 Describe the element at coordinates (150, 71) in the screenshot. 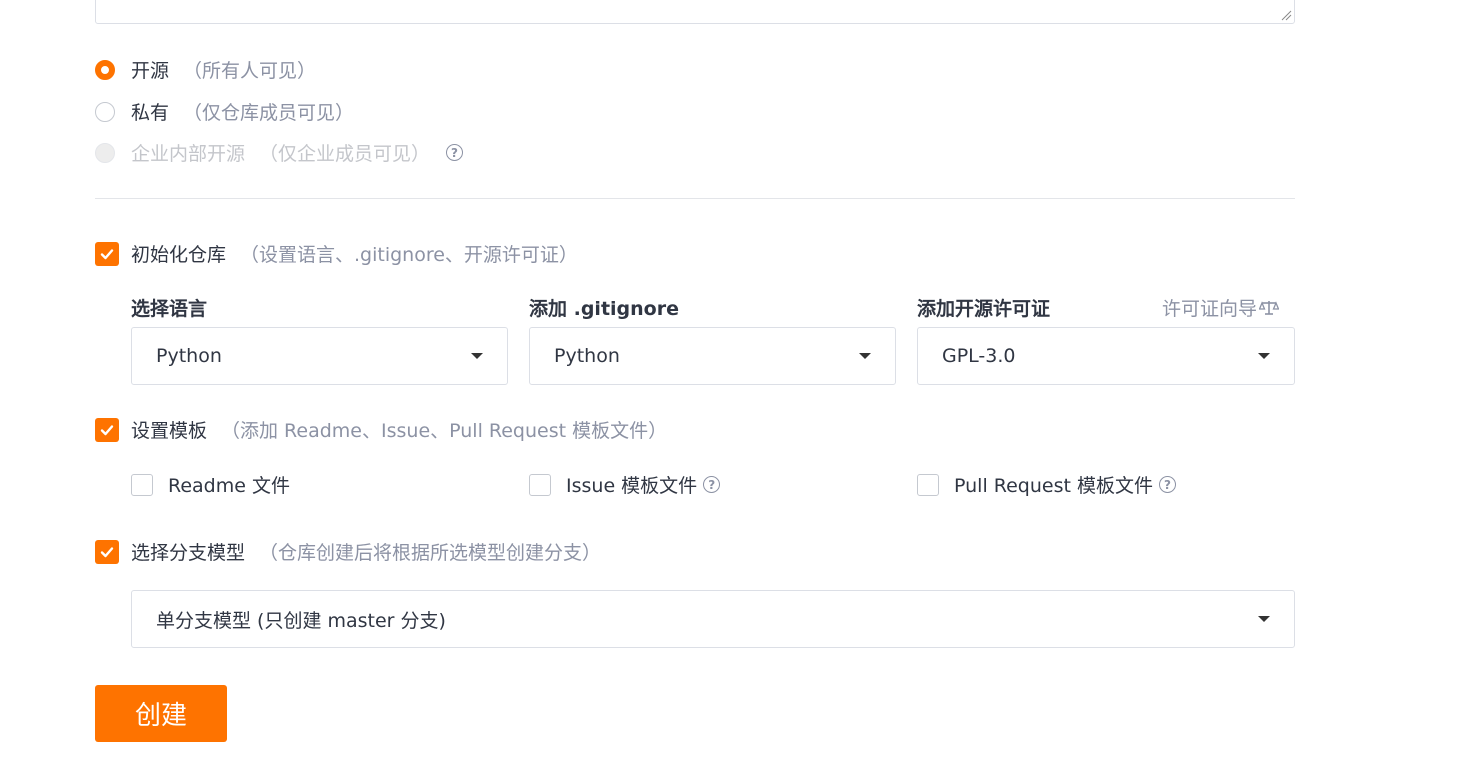

I see `visibility-label: 开源` at that location.